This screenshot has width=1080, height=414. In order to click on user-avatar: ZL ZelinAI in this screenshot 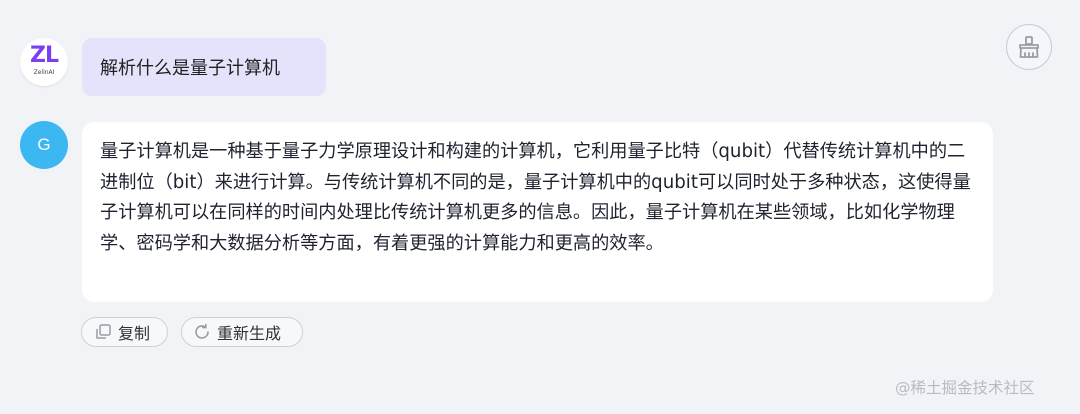, I will do `click(44, 62)`.